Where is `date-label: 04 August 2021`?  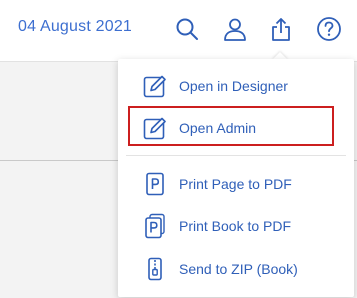
date-label: 04 August 2021 is located at coordinates (75, 26).